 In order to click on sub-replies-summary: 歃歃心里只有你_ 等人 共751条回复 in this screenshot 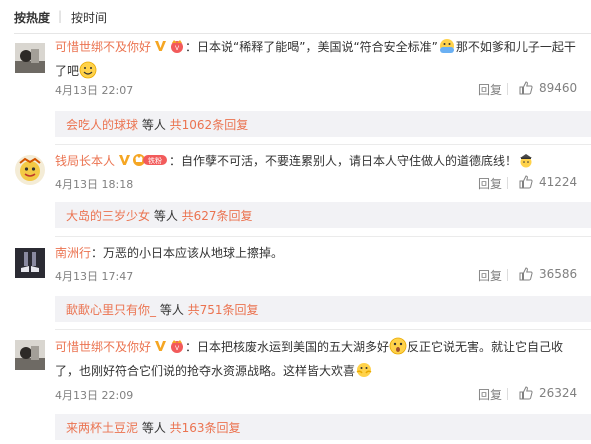, I will do `click(162, 310)`.